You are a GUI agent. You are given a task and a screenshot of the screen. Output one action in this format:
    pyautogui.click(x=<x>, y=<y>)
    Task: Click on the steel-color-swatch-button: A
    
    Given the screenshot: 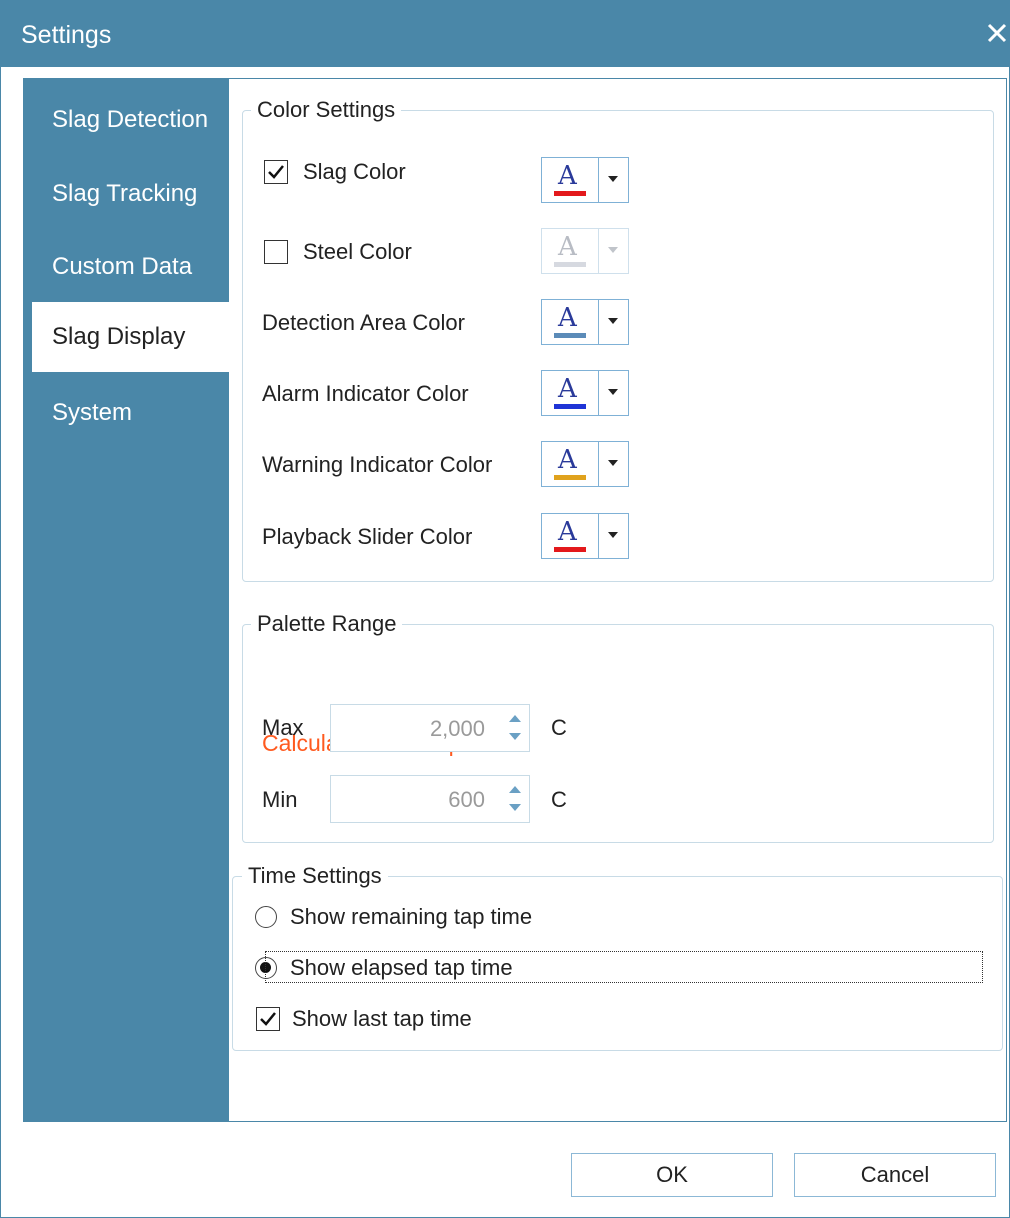 What is the action you would take?
    pyautogui.click(x=570, y=251)
    